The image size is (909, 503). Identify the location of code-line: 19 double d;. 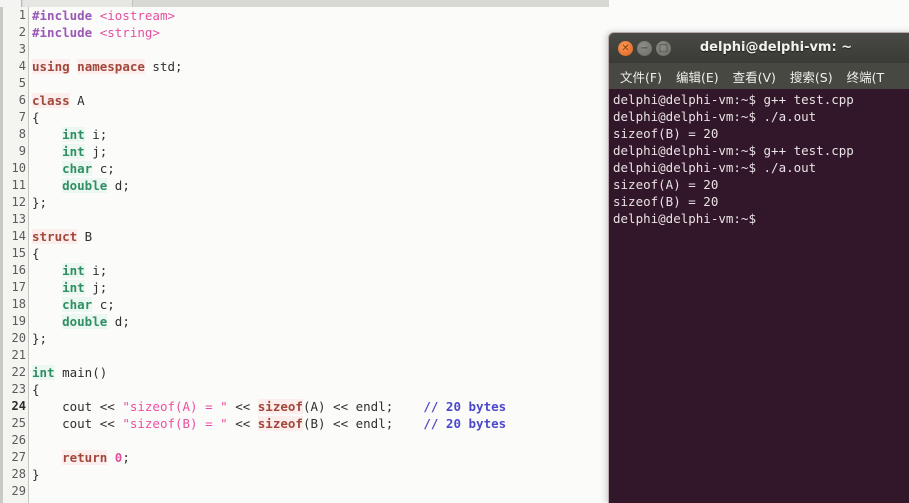
(304, 321).